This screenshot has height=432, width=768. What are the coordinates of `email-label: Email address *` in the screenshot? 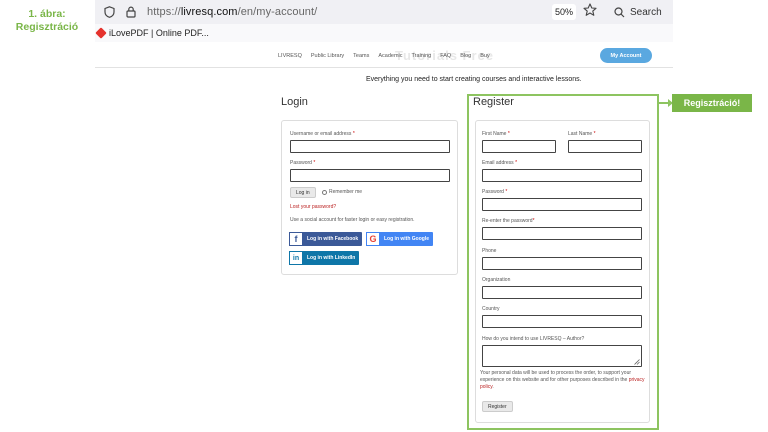 It's located at (499, 163).